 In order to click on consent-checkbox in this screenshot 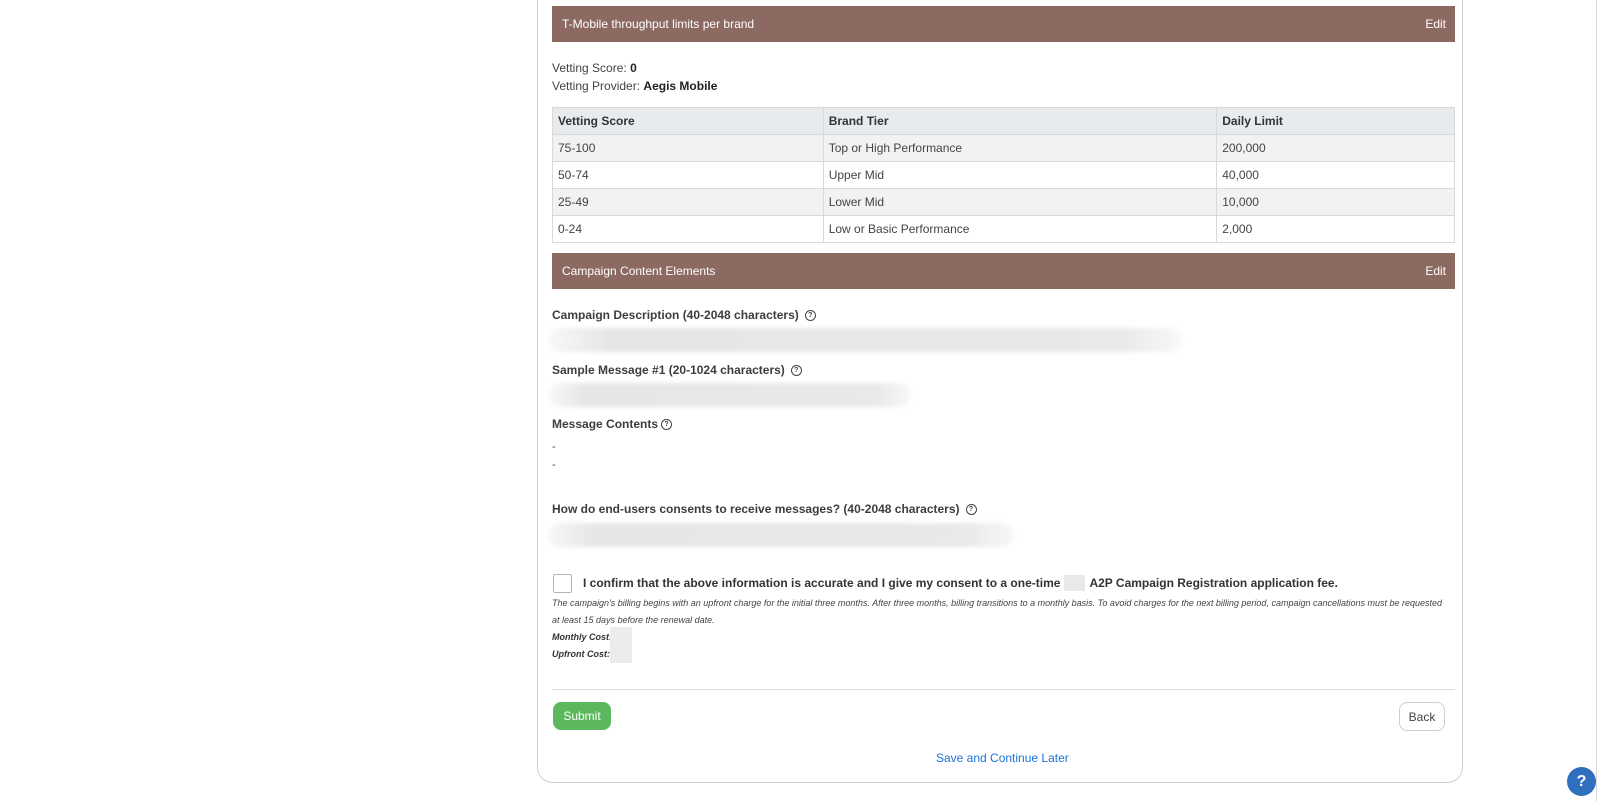, I will do `click(562, 583)`.